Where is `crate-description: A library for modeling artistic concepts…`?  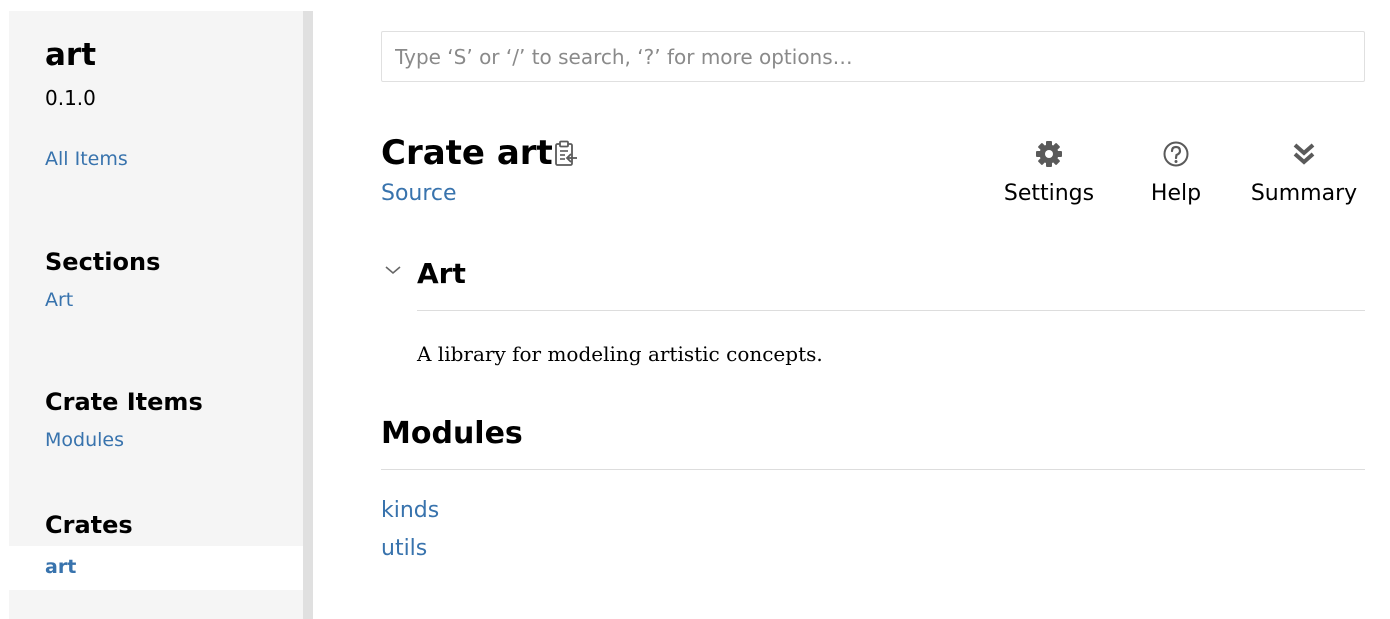
crate-description: A library for modeling artistic concepts… is located at coordinates (620, 354).